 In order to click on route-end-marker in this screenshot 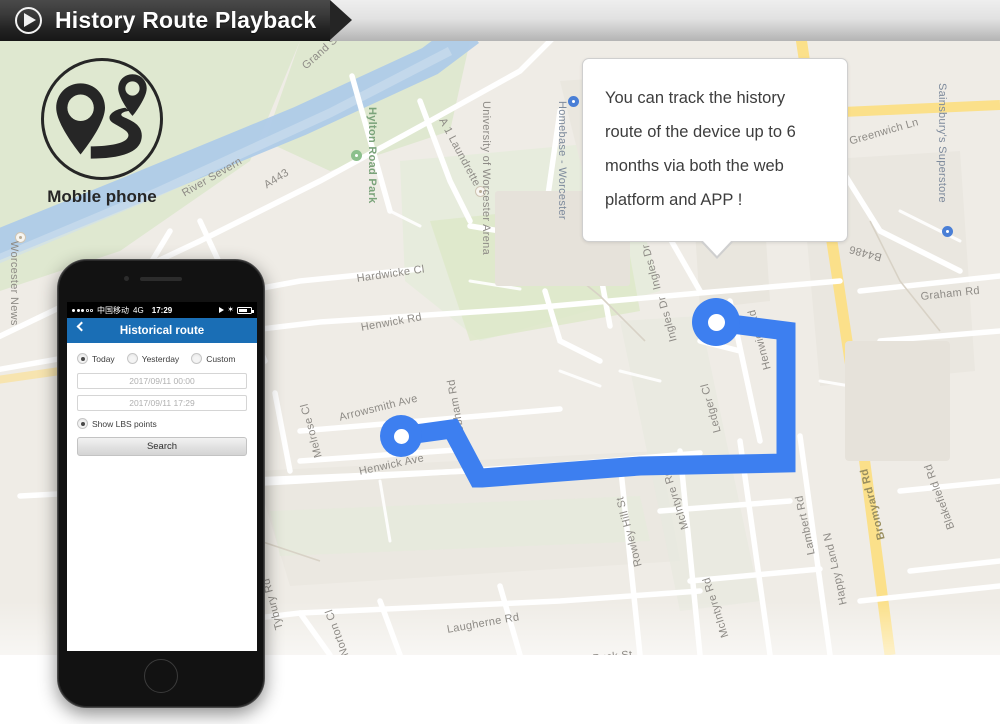, I will do `click(716, 322)`.